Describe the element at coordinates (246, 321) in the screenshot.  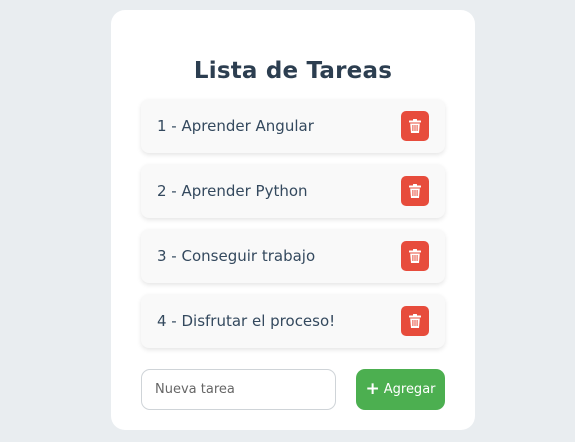
I see `task-label: 4 - Disfrutar el proceso!` at that location.